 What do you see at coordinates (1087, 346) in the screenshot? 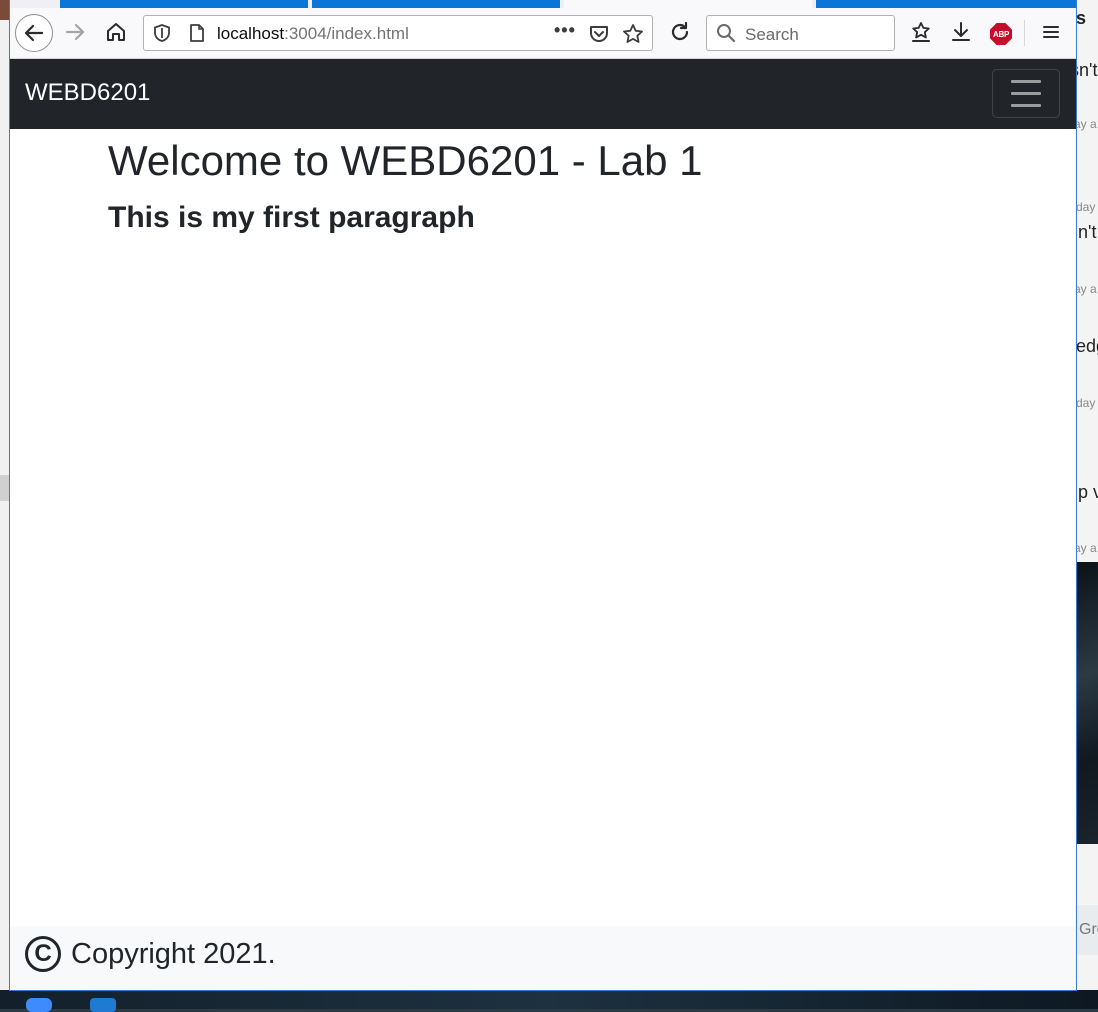
I see `background-text: edg` at bounding box center [1087, 346].